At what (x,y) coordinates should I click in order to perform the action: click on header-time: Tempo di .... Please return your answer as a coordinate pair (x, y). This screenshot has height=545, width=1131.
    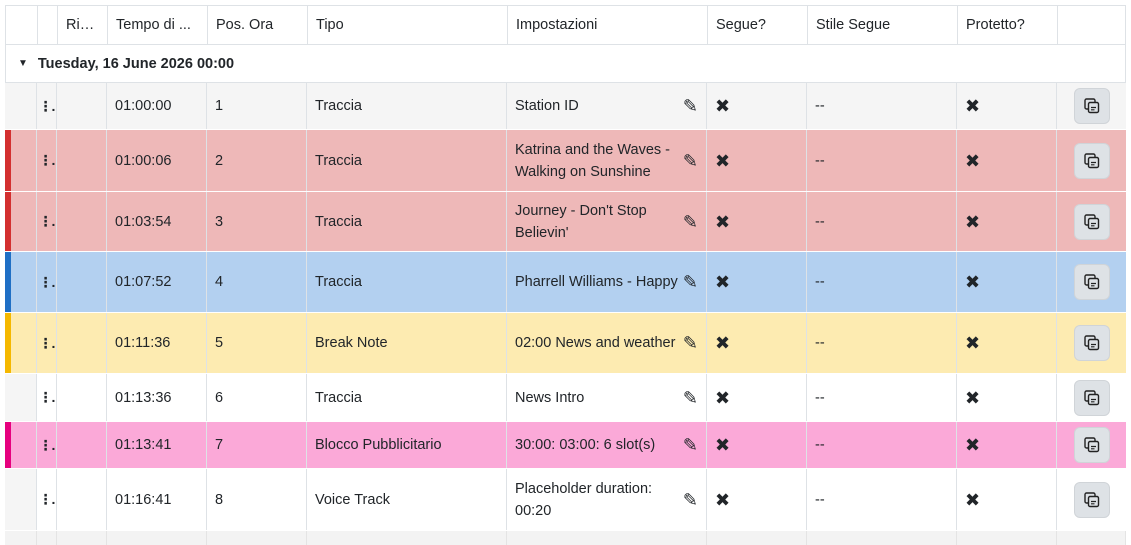
    Looking at the image, I should click on (158, 25).